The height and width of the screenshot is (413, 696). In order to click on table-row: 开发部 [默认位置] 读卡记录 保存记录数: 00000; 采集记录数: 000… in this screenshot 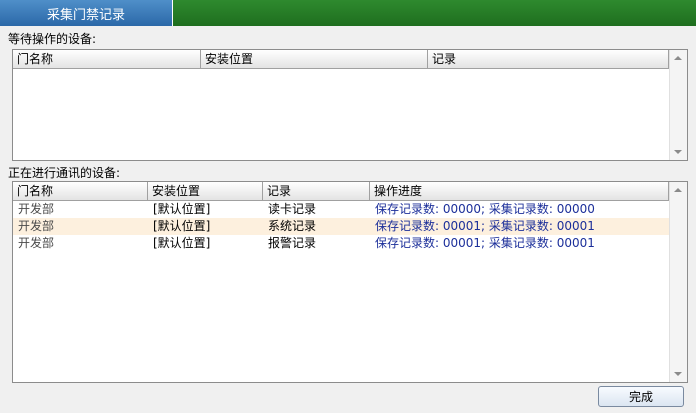, I will do `click(341, 209)`.